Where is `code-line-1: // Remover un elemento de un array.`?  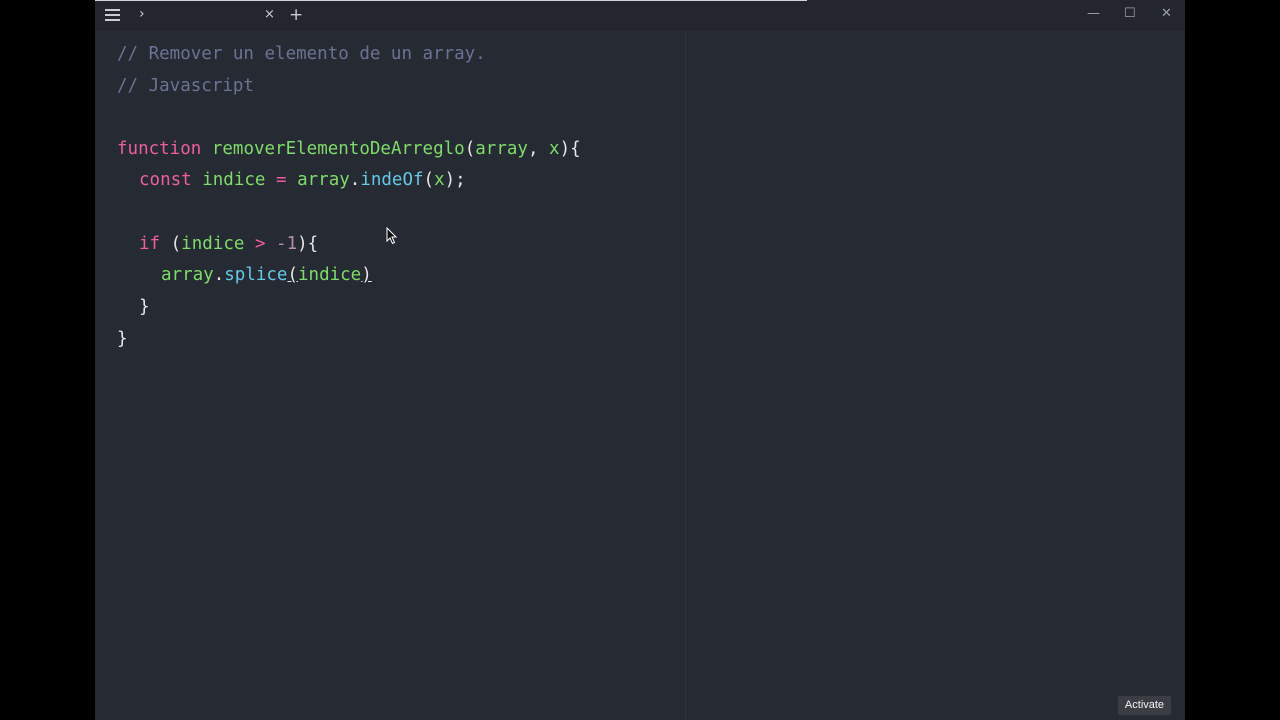
code-line-1: // Remover un elemento de un array. is located at coordinates (301, 54).